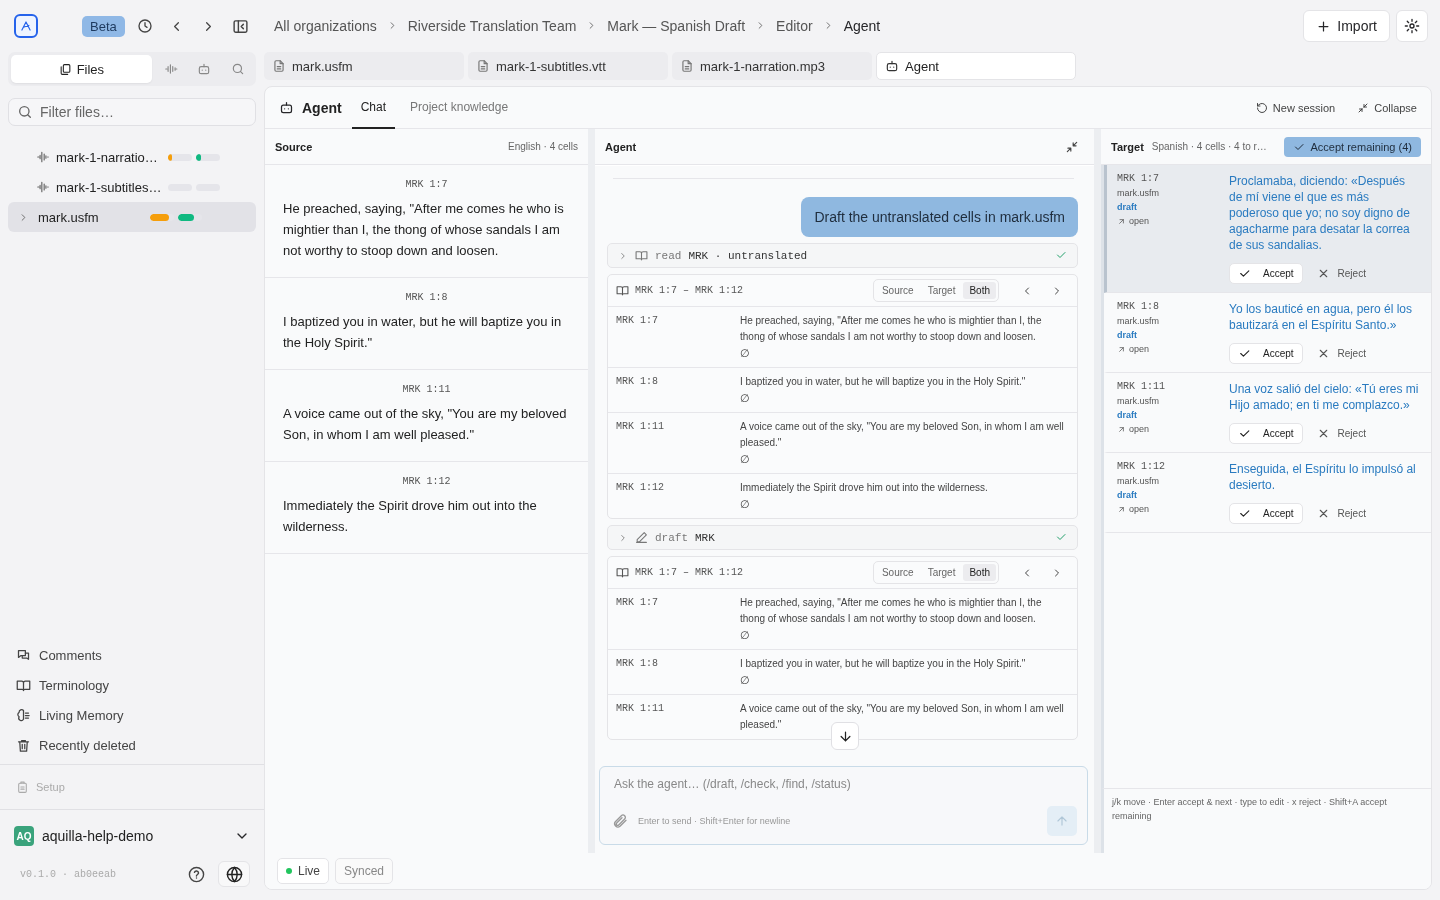 The width and height of the screenshot is (1440, 900). I want to click on passage-range: MRK 1:7 – MRK 1:12, so click(690, 572).